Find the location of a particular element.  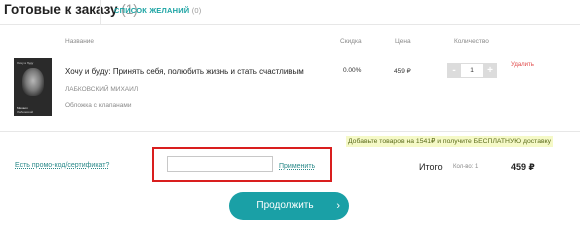

qty-value: 1 is located at coordinates (472, 70).